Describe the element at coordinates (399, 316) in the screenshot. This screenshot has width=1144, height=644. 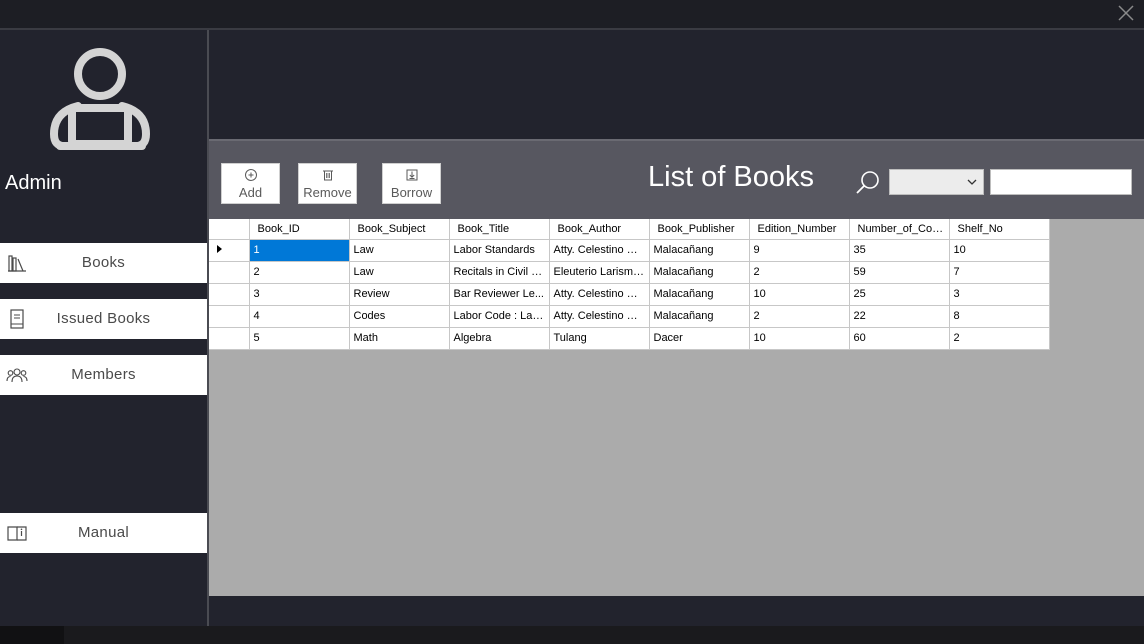
I see `table-cell: Codes` at that location.